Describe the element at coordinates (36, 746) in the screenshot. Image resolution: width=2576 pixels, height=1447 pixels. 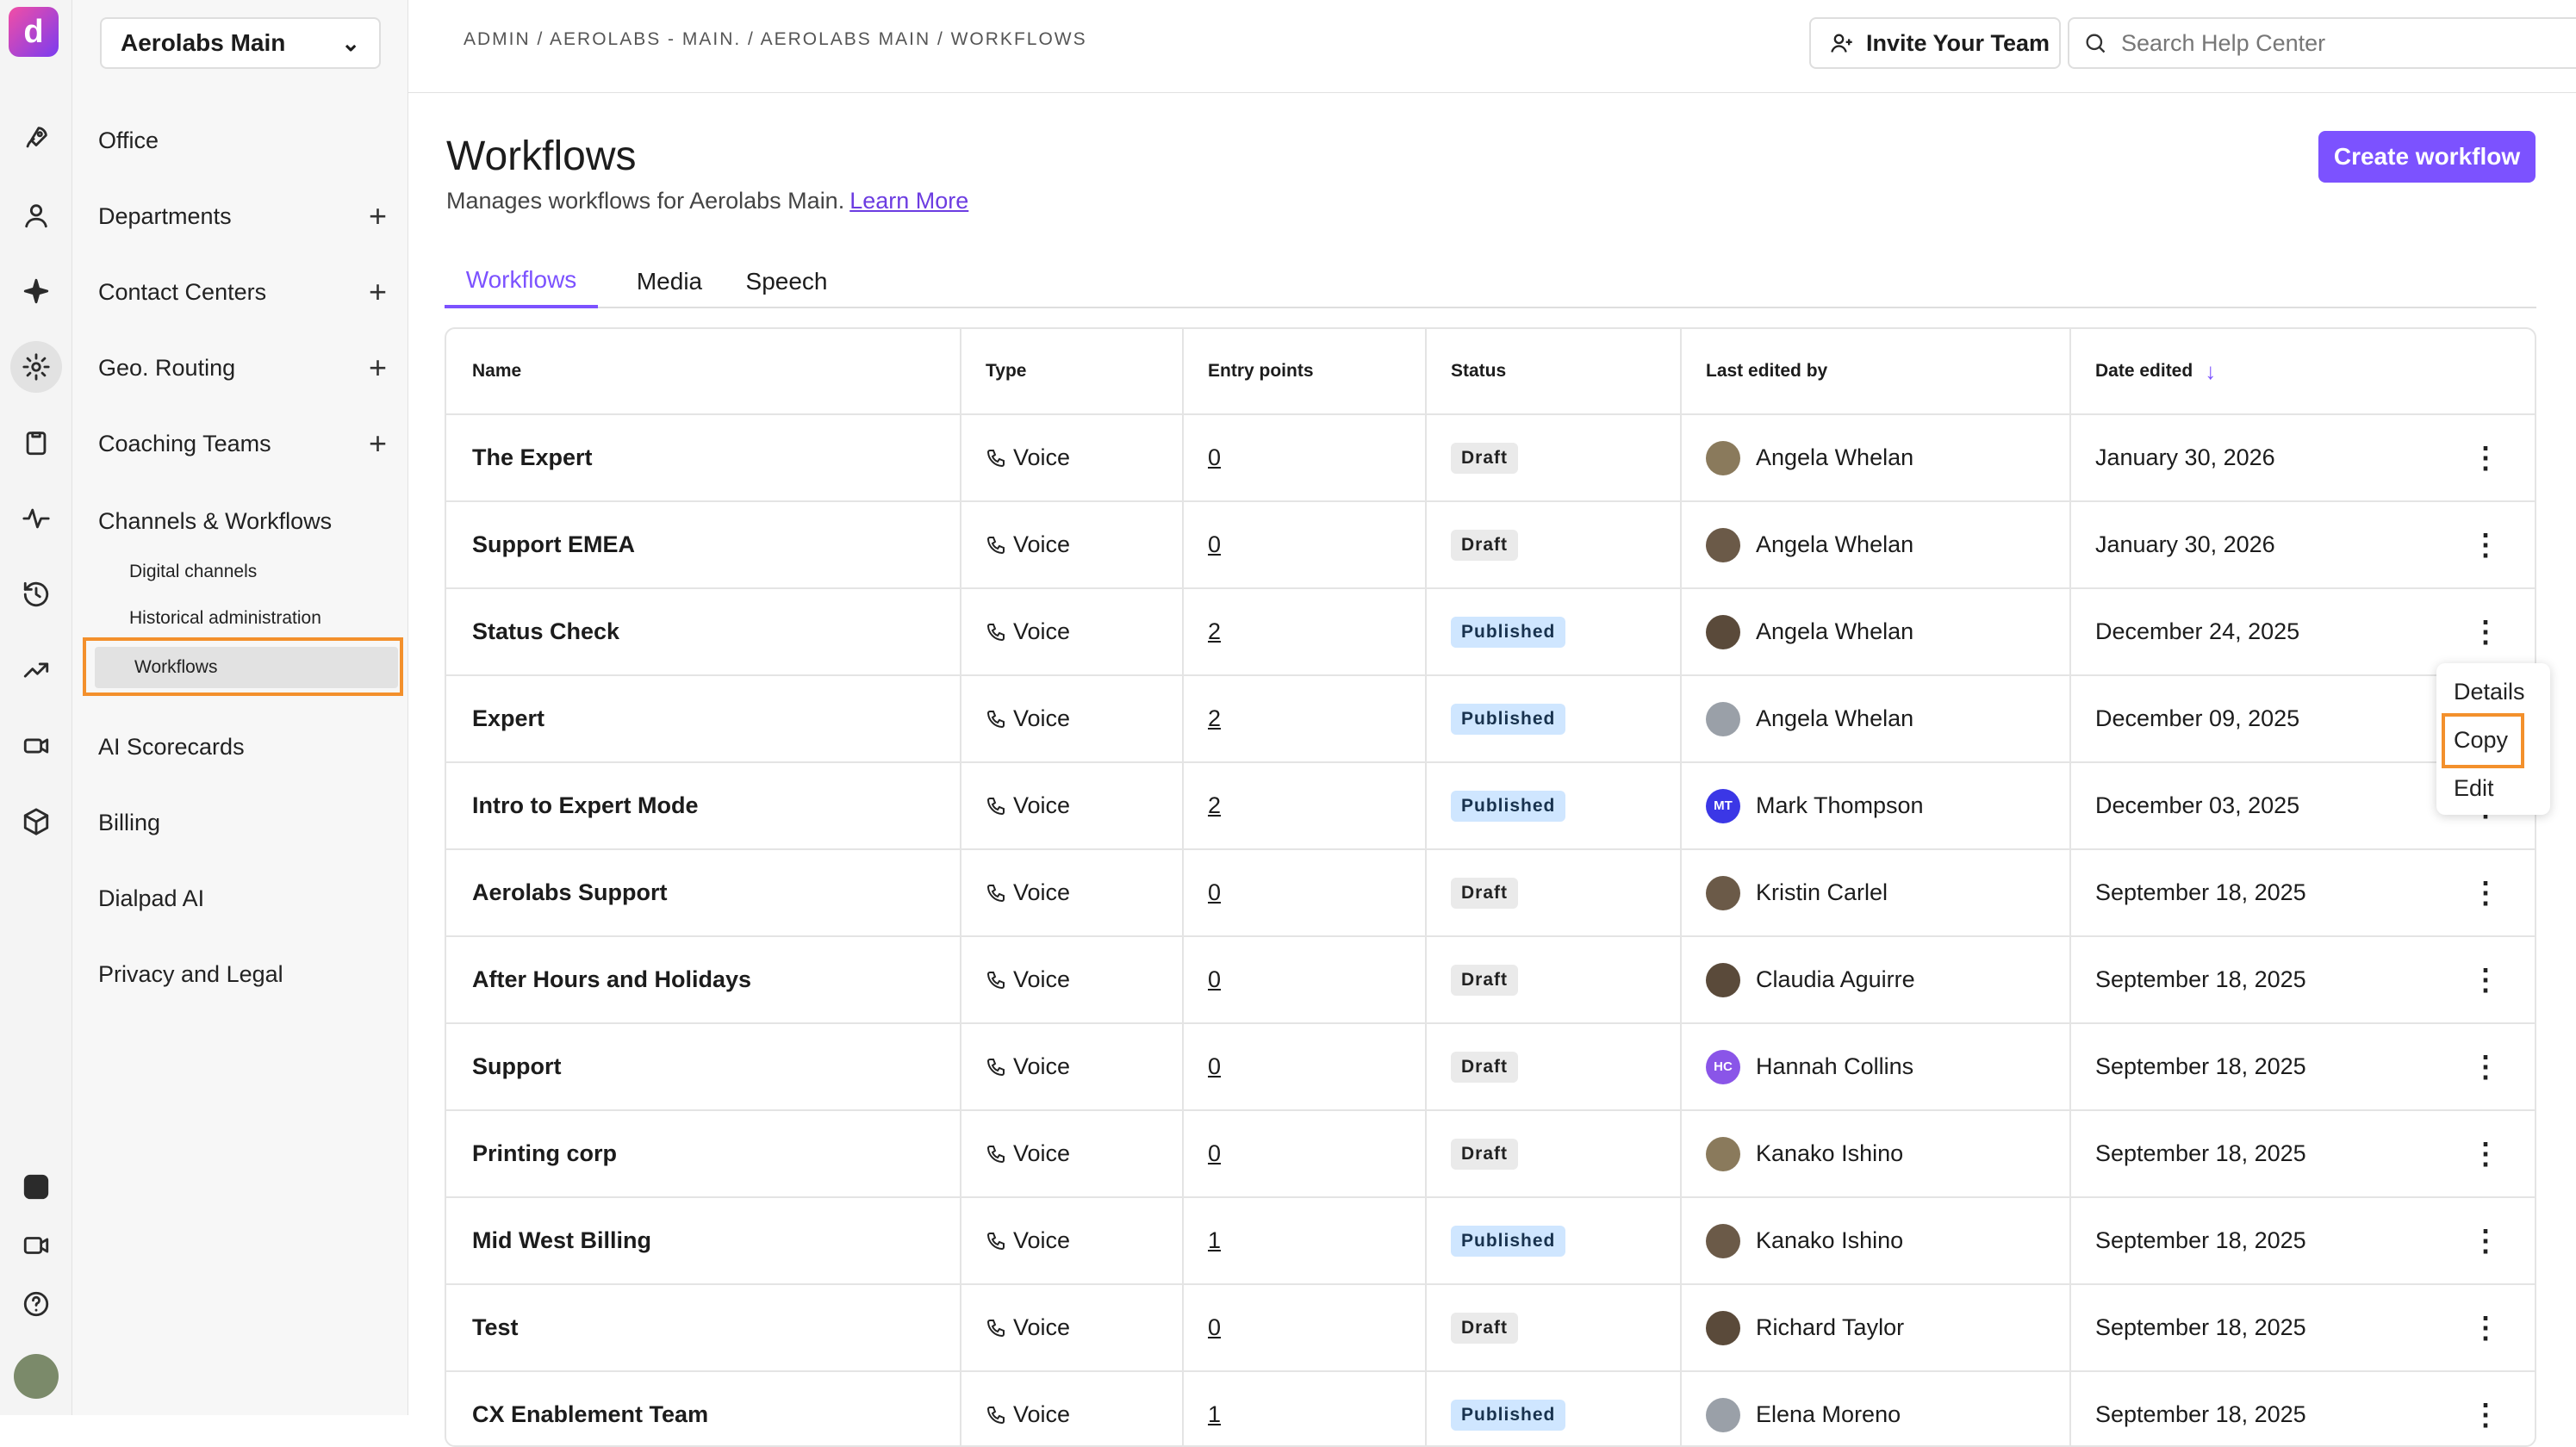
I see `video-ai-icon` at that location.